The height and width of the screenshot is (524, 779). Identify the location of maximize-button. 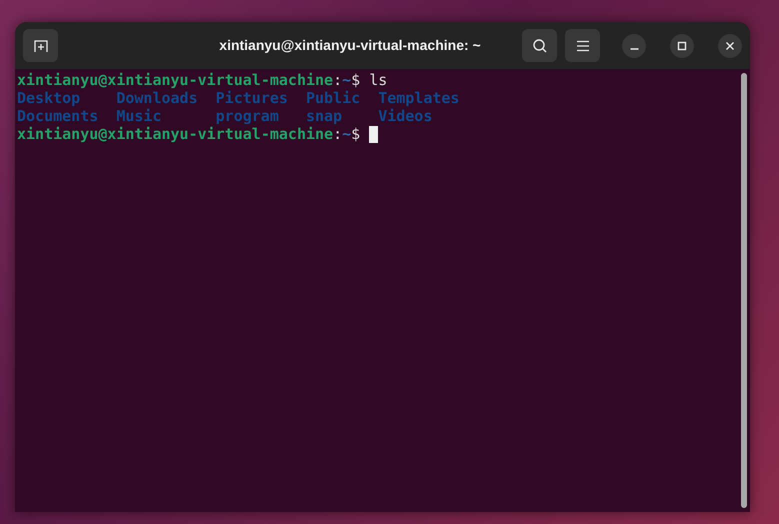
(682, 46).